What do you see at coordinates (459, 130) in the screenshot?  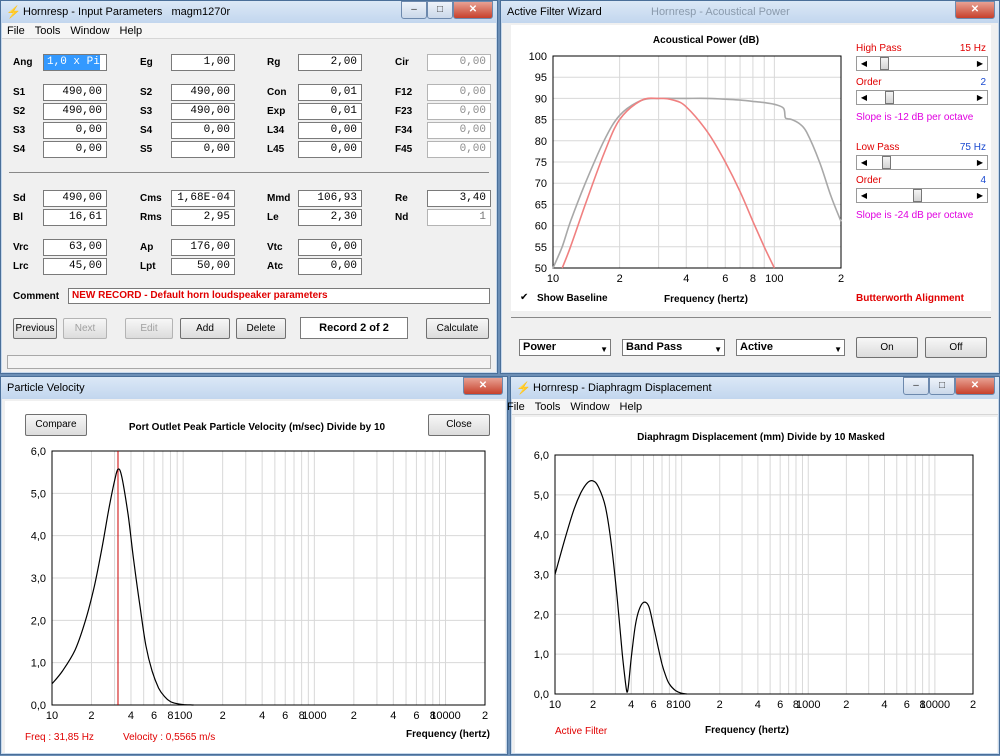 I see `param-field-f34: 0,00` at bounding box center [459, 130].